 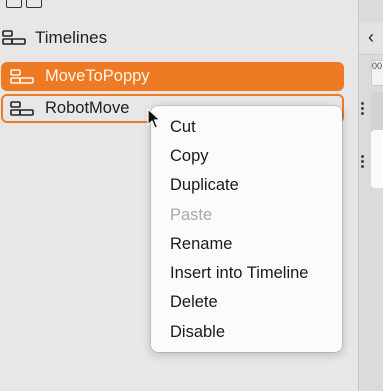 What do you see at coordinates (97, 76) in the screenshot?
I see `timeline-item-label: MoveToPoppy` at bounding box center [97, 76].